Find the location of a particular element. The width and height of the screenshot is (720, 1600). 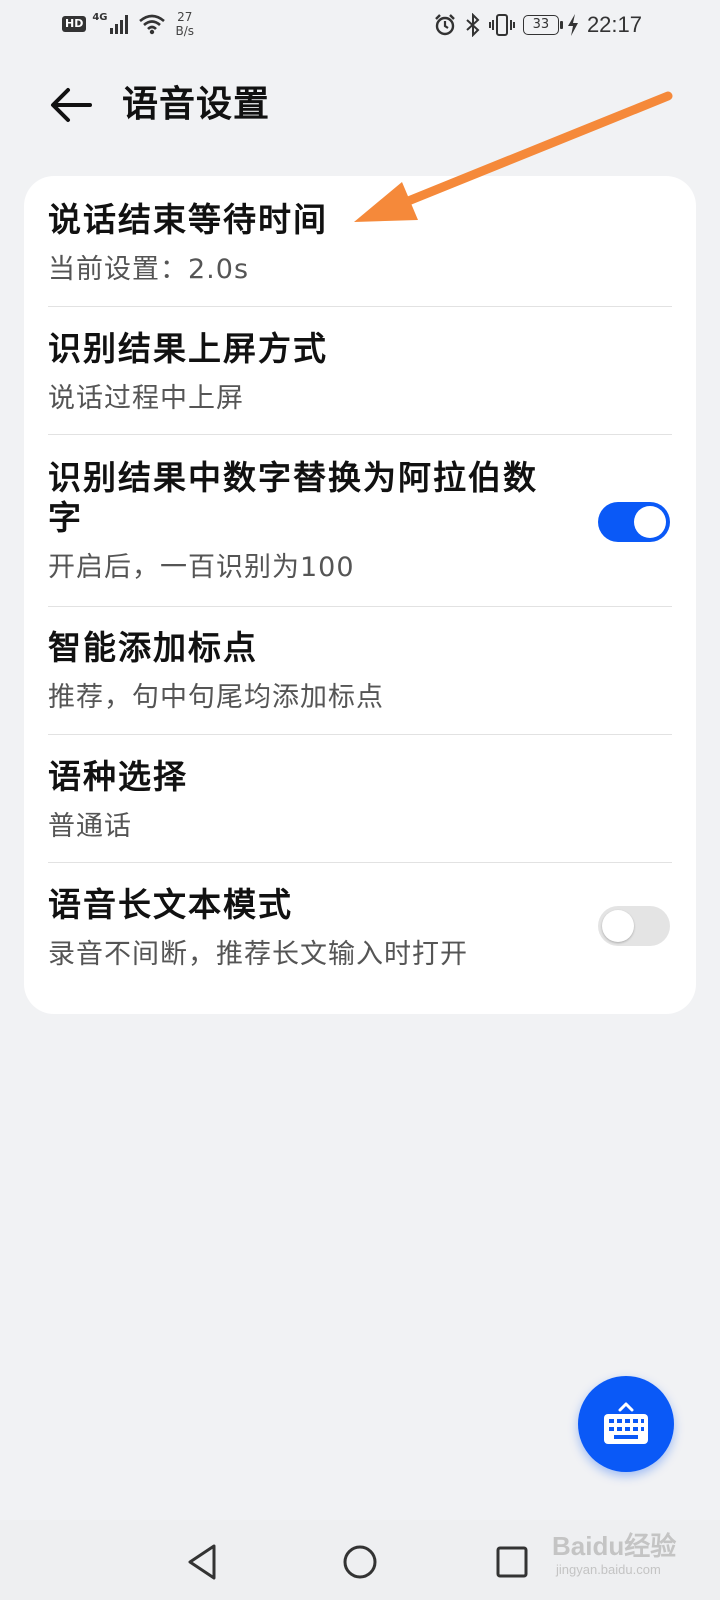

setting-long-text-mode: 语音长文本模式 录音不间断，推荐长文输入时打开 is located at coordinates (360, 929).